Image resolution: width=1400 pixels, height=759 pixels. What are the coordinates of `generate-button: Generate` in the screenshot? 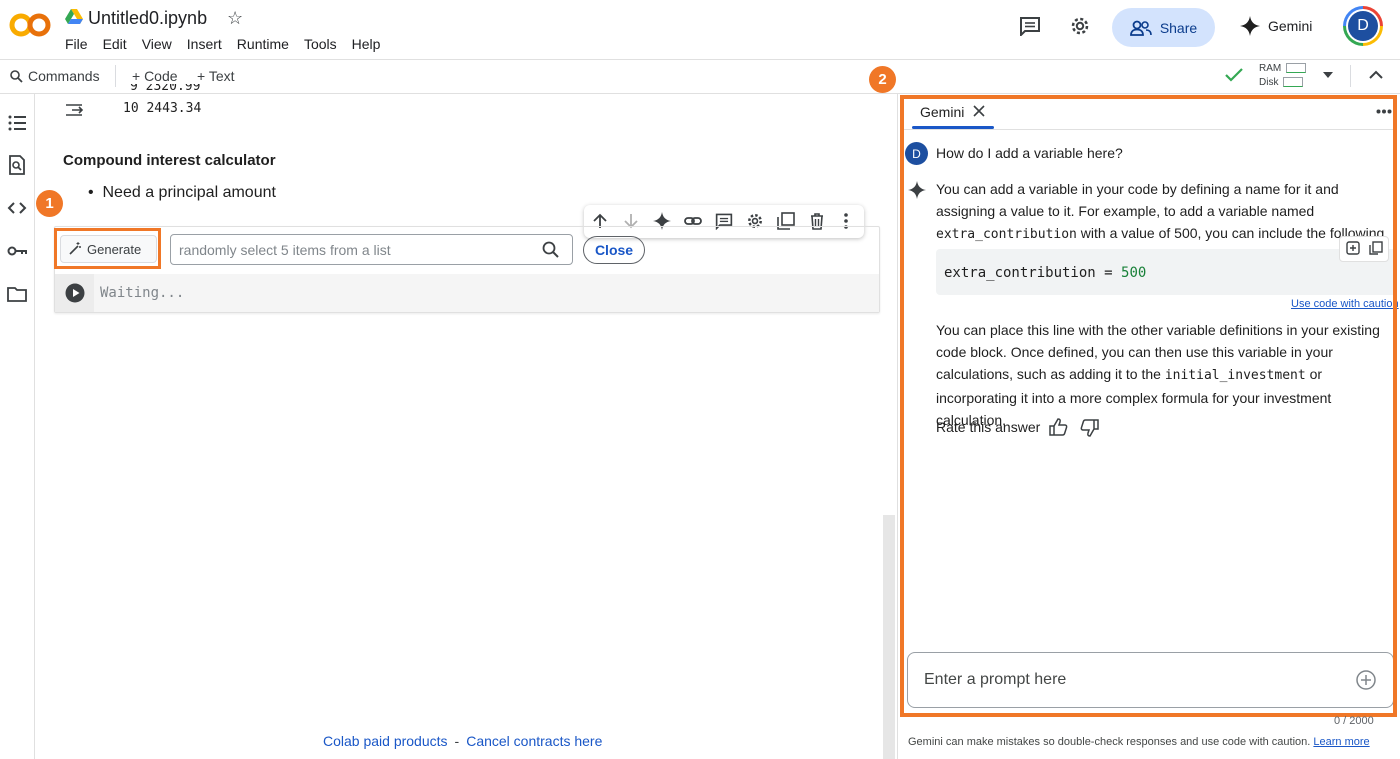 It's located at (108, 249).